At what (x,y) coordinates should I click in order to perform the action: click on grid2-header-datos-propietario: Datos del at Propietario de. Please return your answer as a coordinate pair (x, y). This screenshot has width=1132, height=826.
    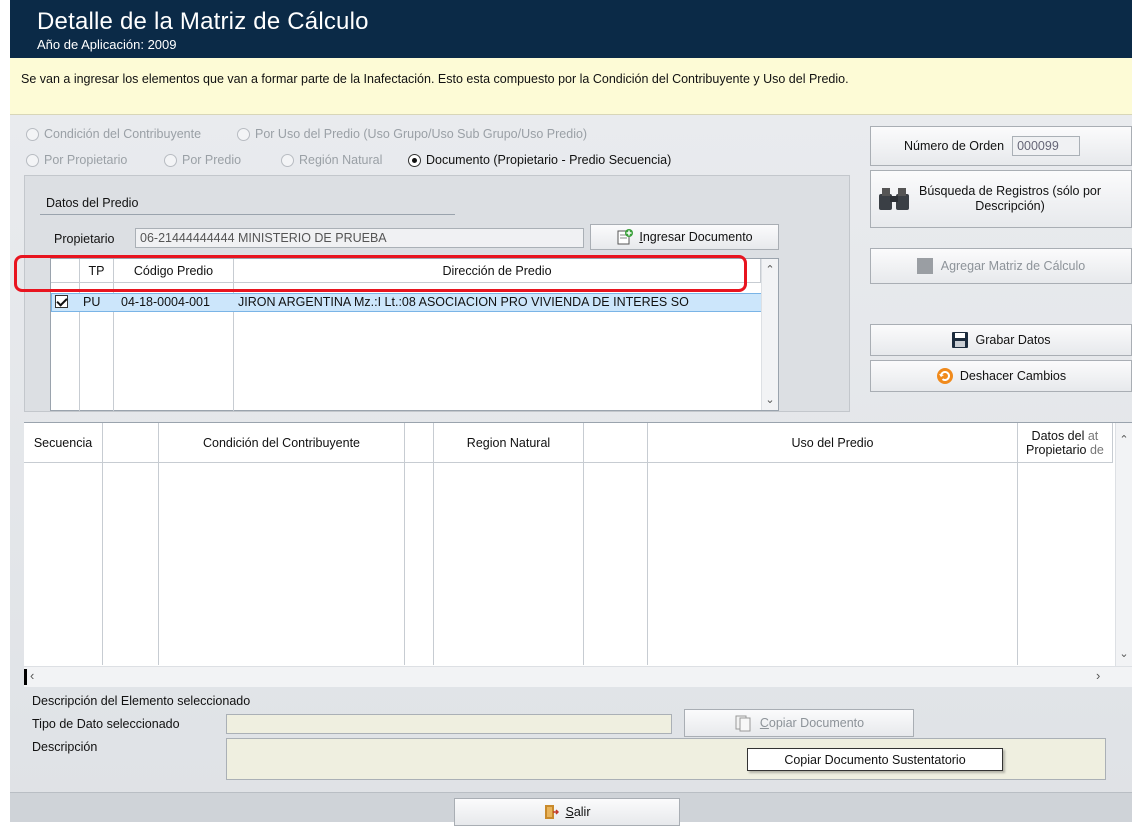
    Looking at the image, I should click on (1065, 443).